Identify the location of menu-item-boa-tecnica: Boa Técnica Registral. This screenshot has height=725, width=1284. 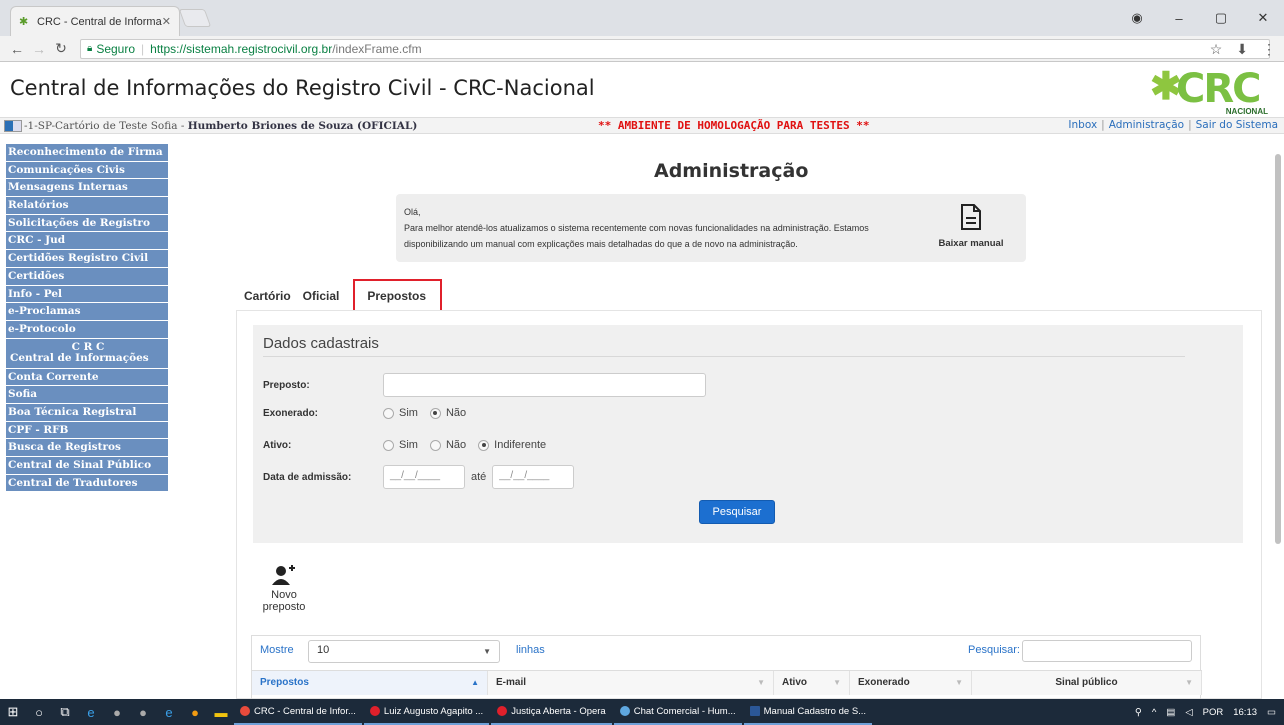
(87, 412).